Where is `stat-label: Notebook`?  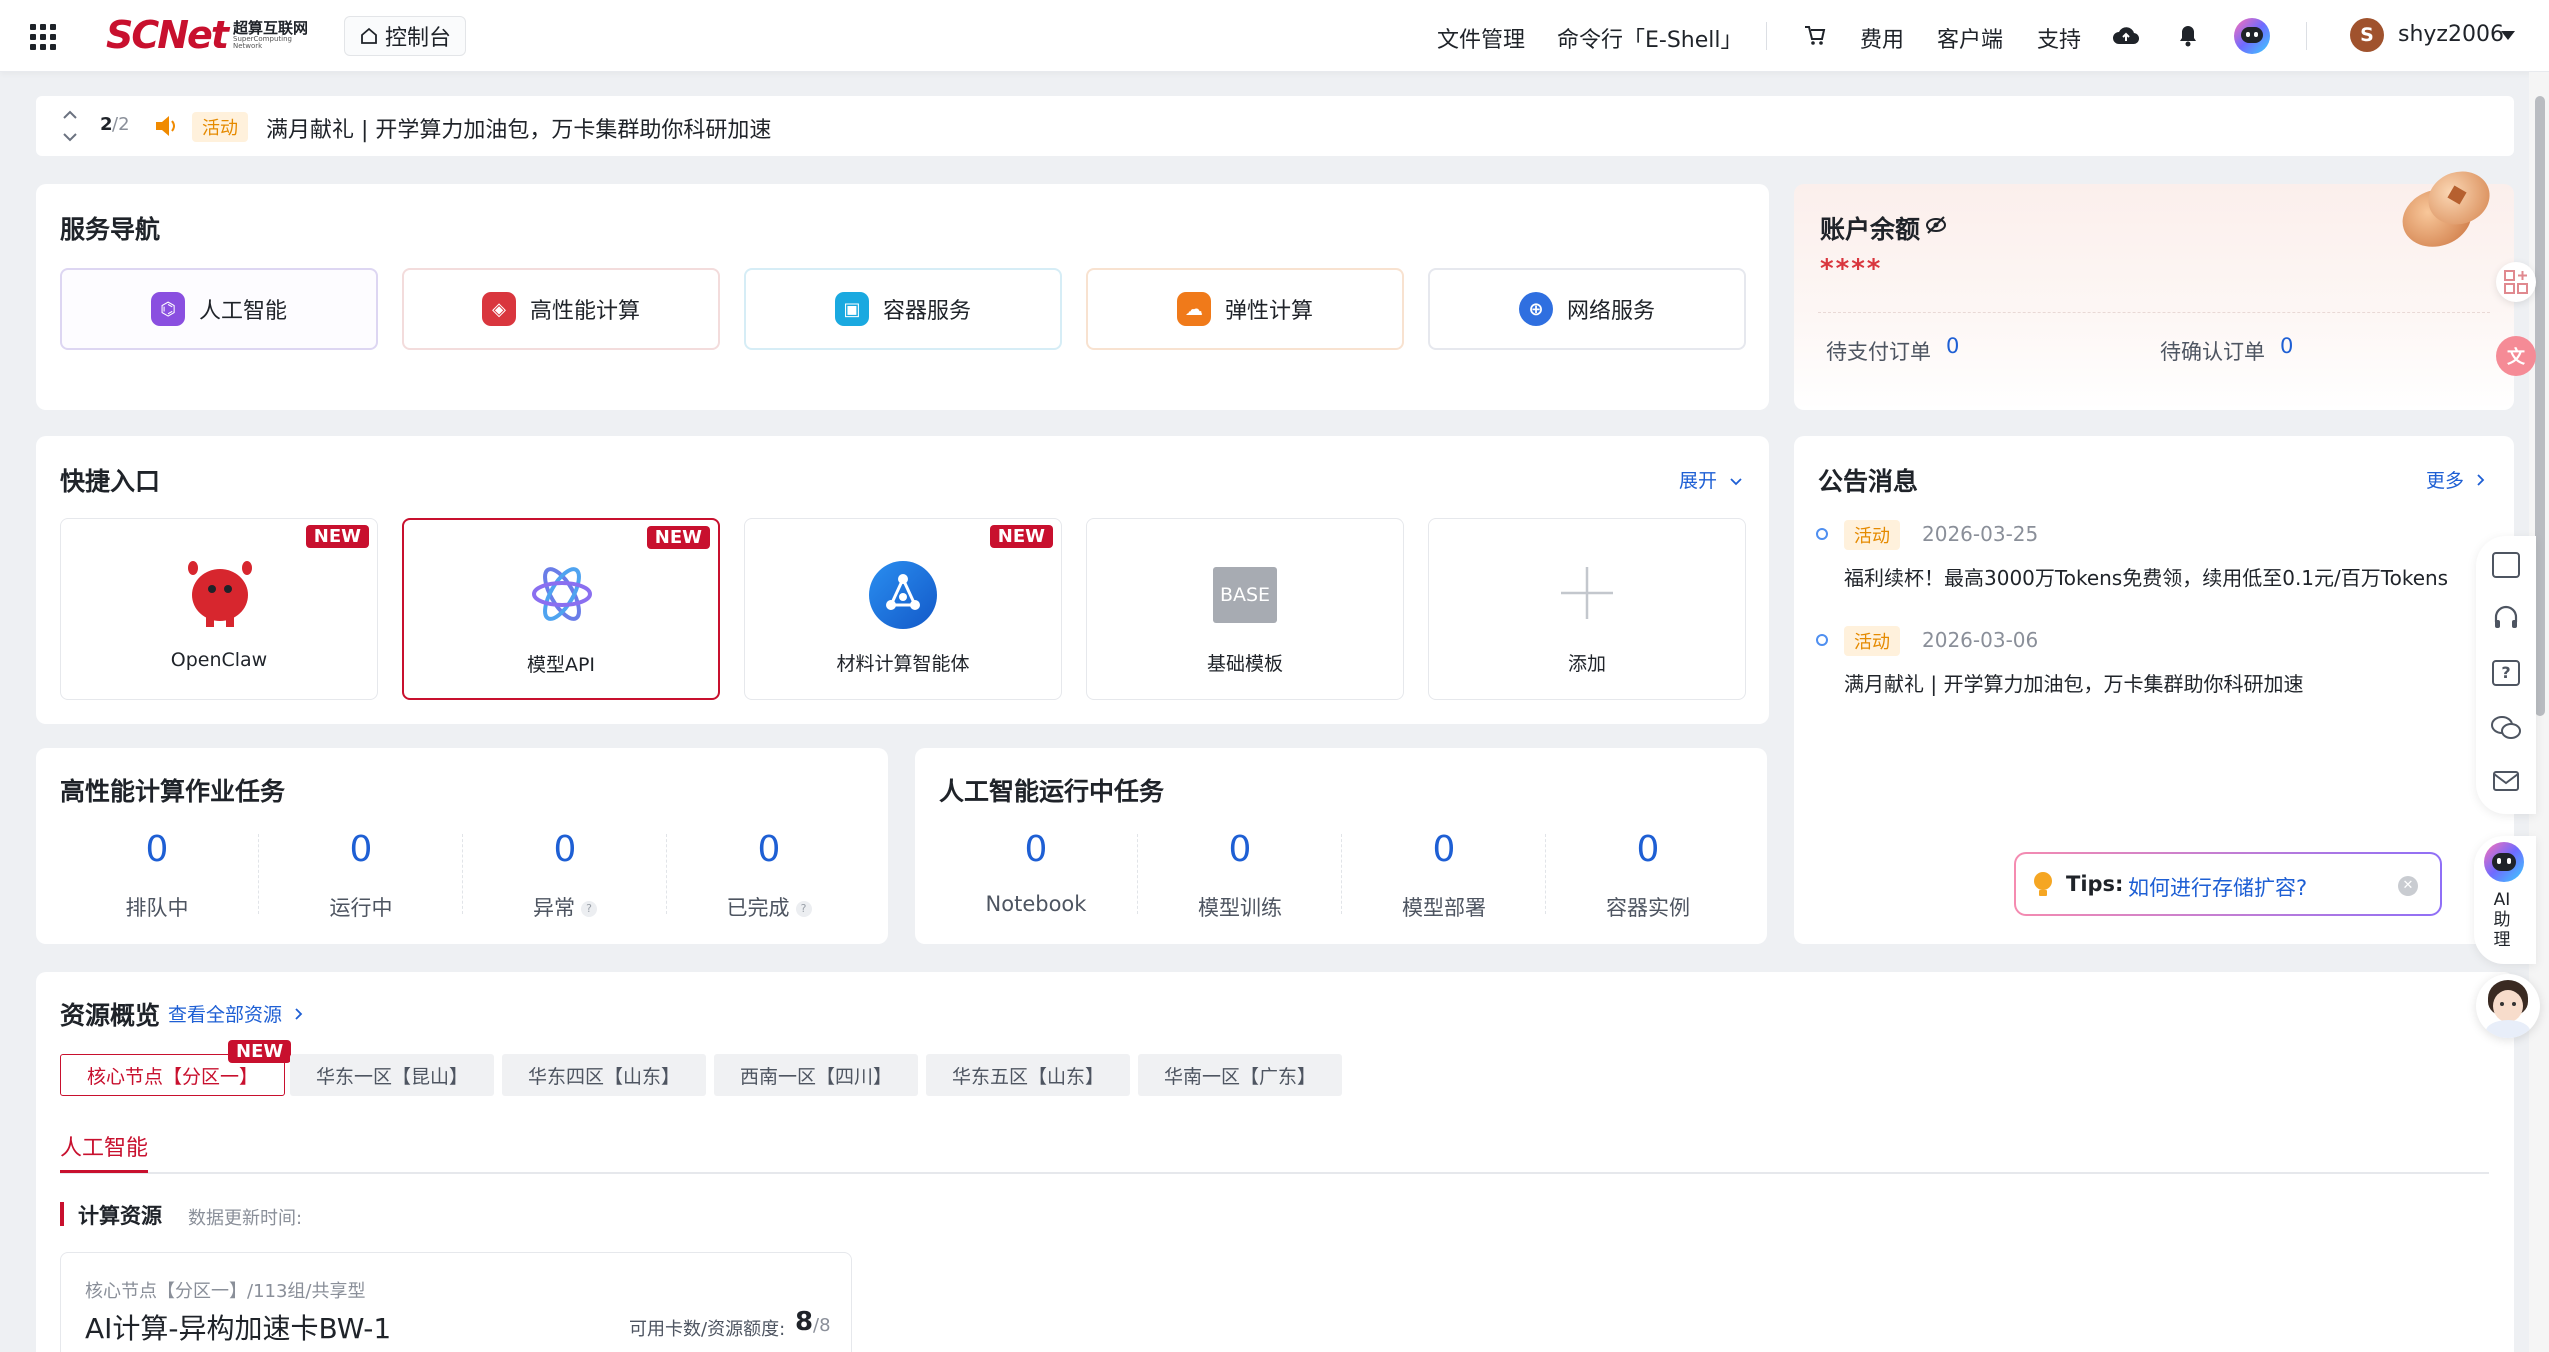 stat-label: Notebook is located at coordinates (1036, 904).